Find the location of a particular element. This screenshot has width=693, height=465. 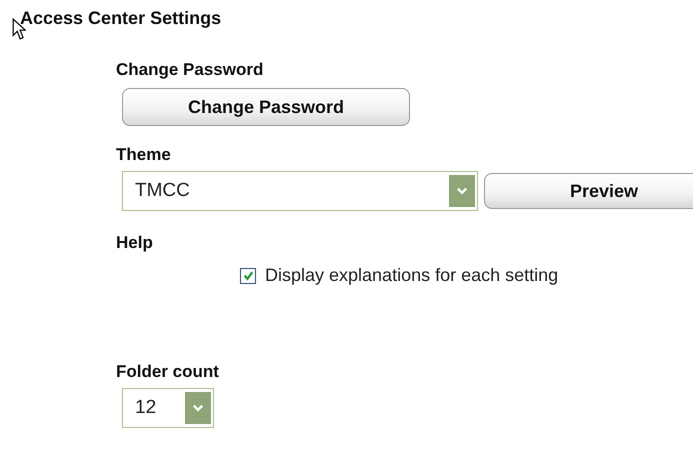

checkbox is located at coordinates (248, 276).